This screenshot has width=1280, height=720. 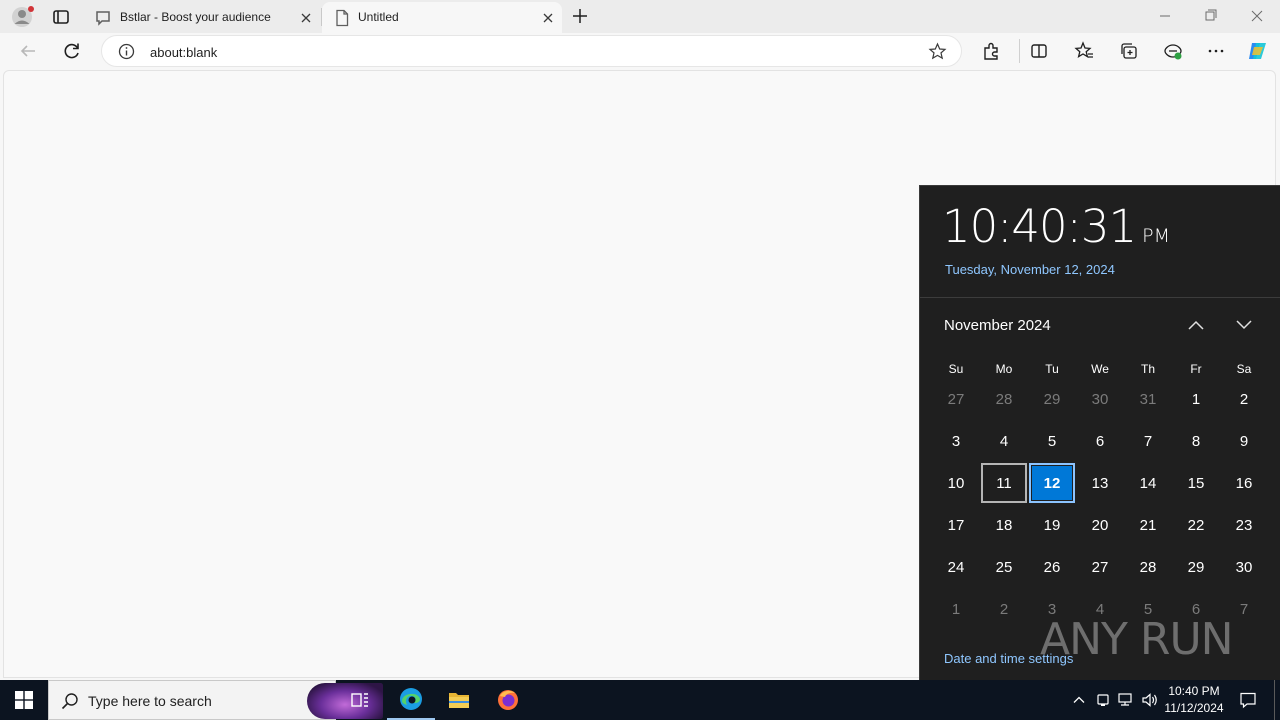 I want to click on previous-month-button, so click(x=1196, y=325).